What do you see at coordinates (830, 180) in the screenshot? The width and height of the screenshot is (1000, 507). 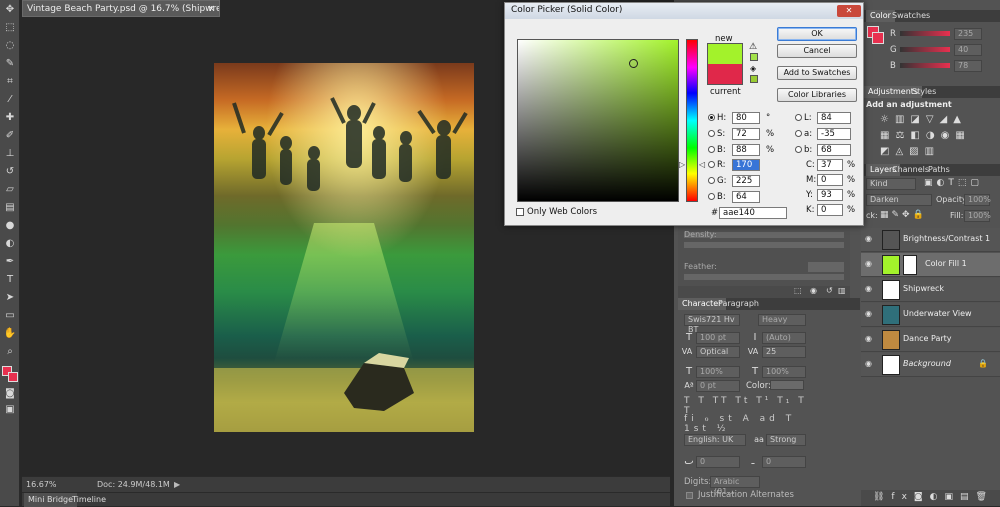 I see `cmyk-input: 0` at bounding box center [830, 180].